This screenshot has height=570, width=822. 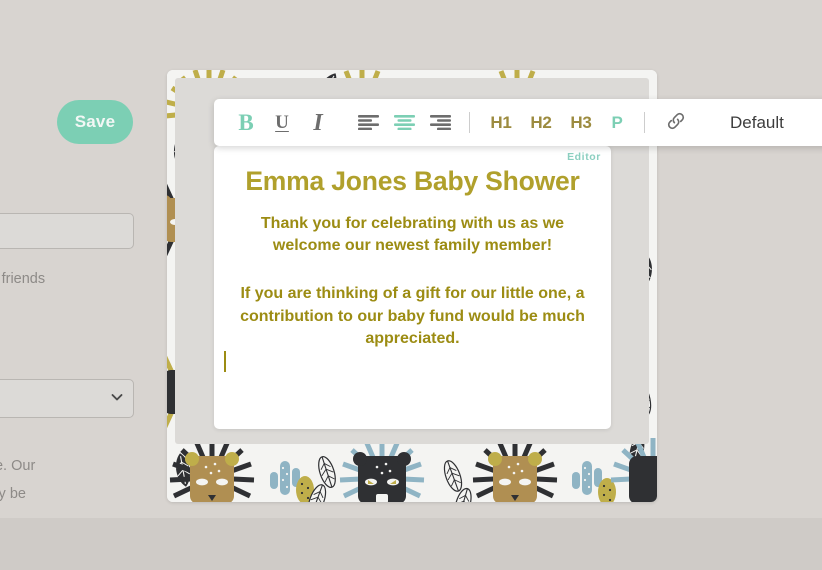 I want to click on bold-button: B, so click(x=246, y=122).